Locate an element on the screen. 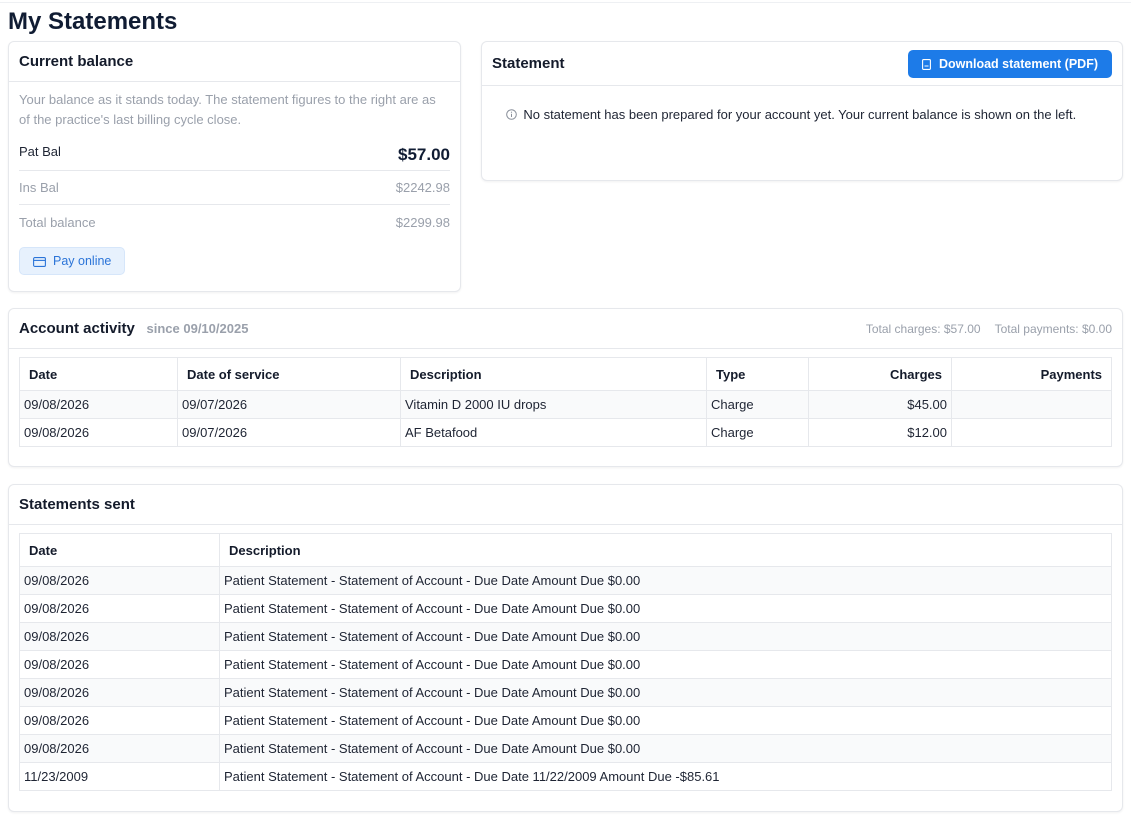 The height and width of the screenshot is (820, 1131). total-balance-label: Total balance is located at coordinates (57, 222).